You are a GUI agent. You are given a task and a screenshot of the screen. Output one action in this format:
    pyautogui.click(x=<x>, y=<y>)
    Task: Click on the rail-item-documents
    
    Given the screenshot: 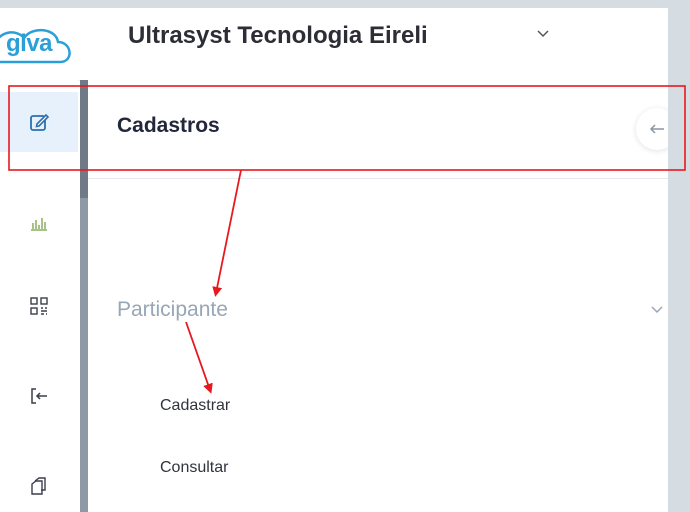 What is the action you would take?
    pyautogui.click(x=39, y=484)
    